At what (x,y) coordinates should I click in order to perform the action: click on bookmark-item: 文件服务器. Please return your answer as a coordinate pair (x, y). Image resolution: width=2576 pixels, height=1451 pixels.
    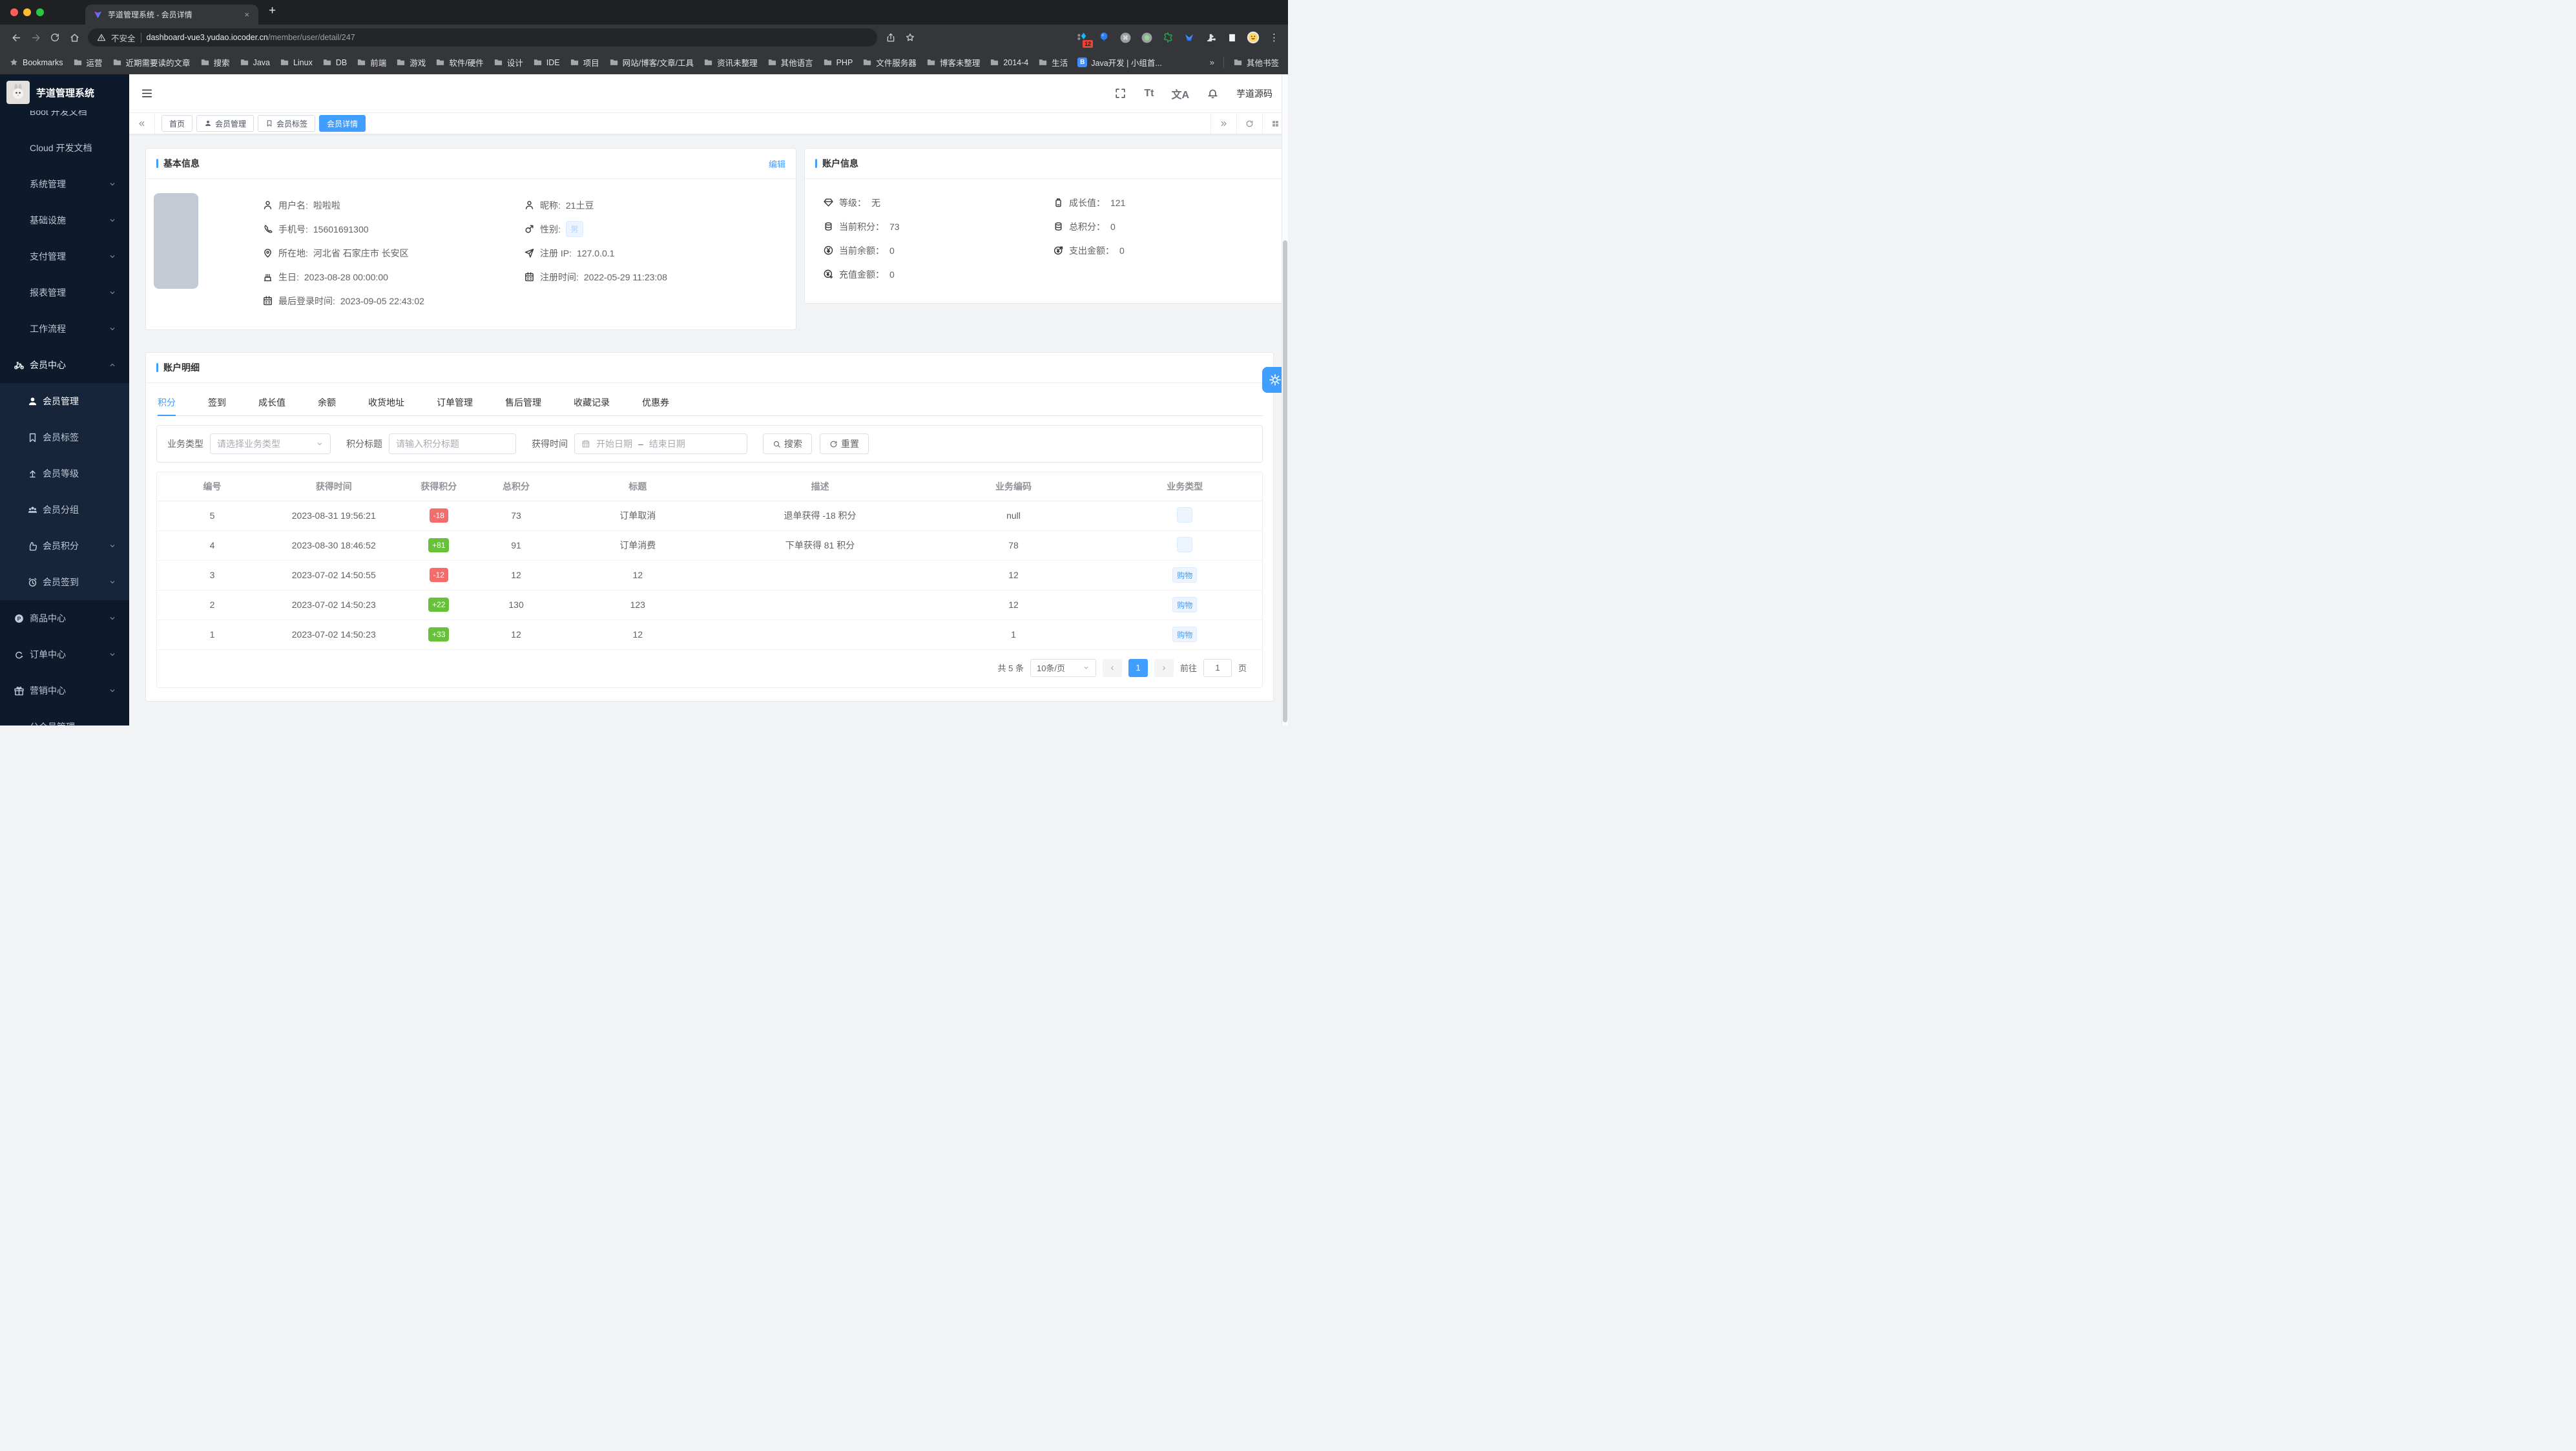
    Looking at the image, I should click on (889, 62).